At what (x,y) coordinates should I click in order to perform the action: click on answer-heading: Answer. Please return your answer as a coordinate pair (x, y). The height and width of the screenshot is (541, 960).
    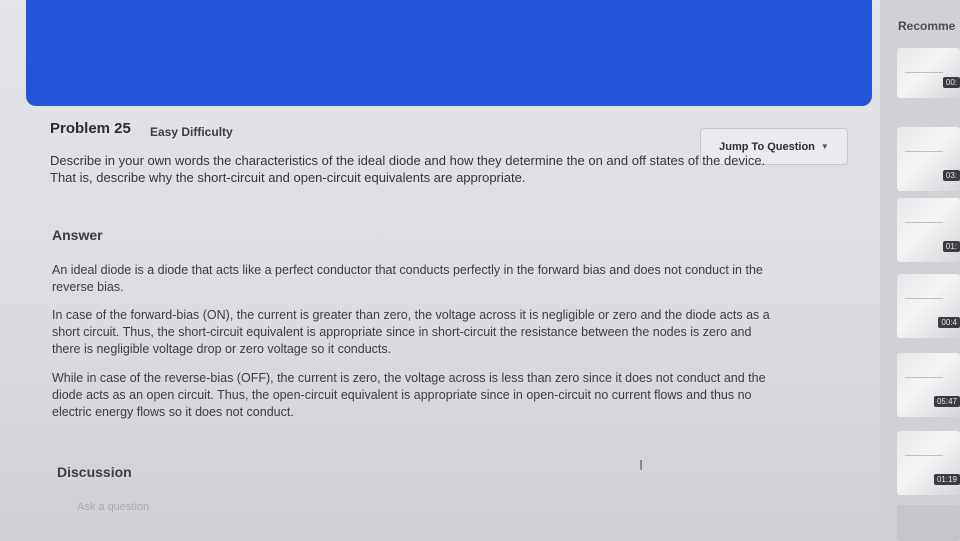
    Looking at the image, I should click on (77, 235).